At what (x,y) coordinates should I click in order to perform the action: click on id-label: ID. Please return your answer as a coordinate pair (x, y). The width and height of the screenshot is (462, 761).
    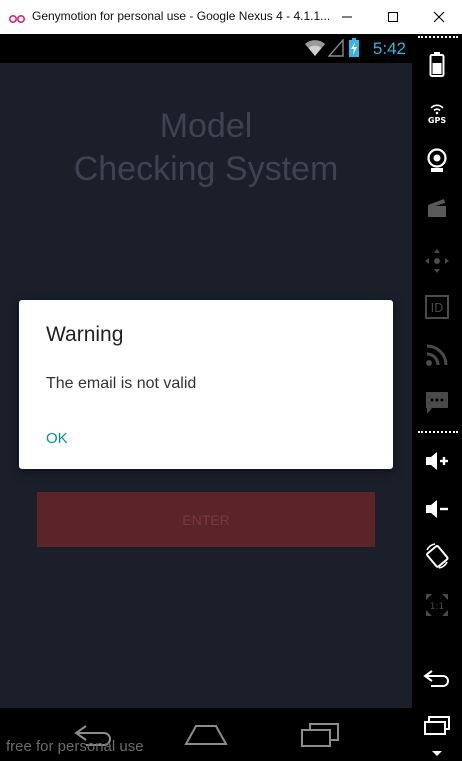
    Looking at the image, I should click on (437, 308).